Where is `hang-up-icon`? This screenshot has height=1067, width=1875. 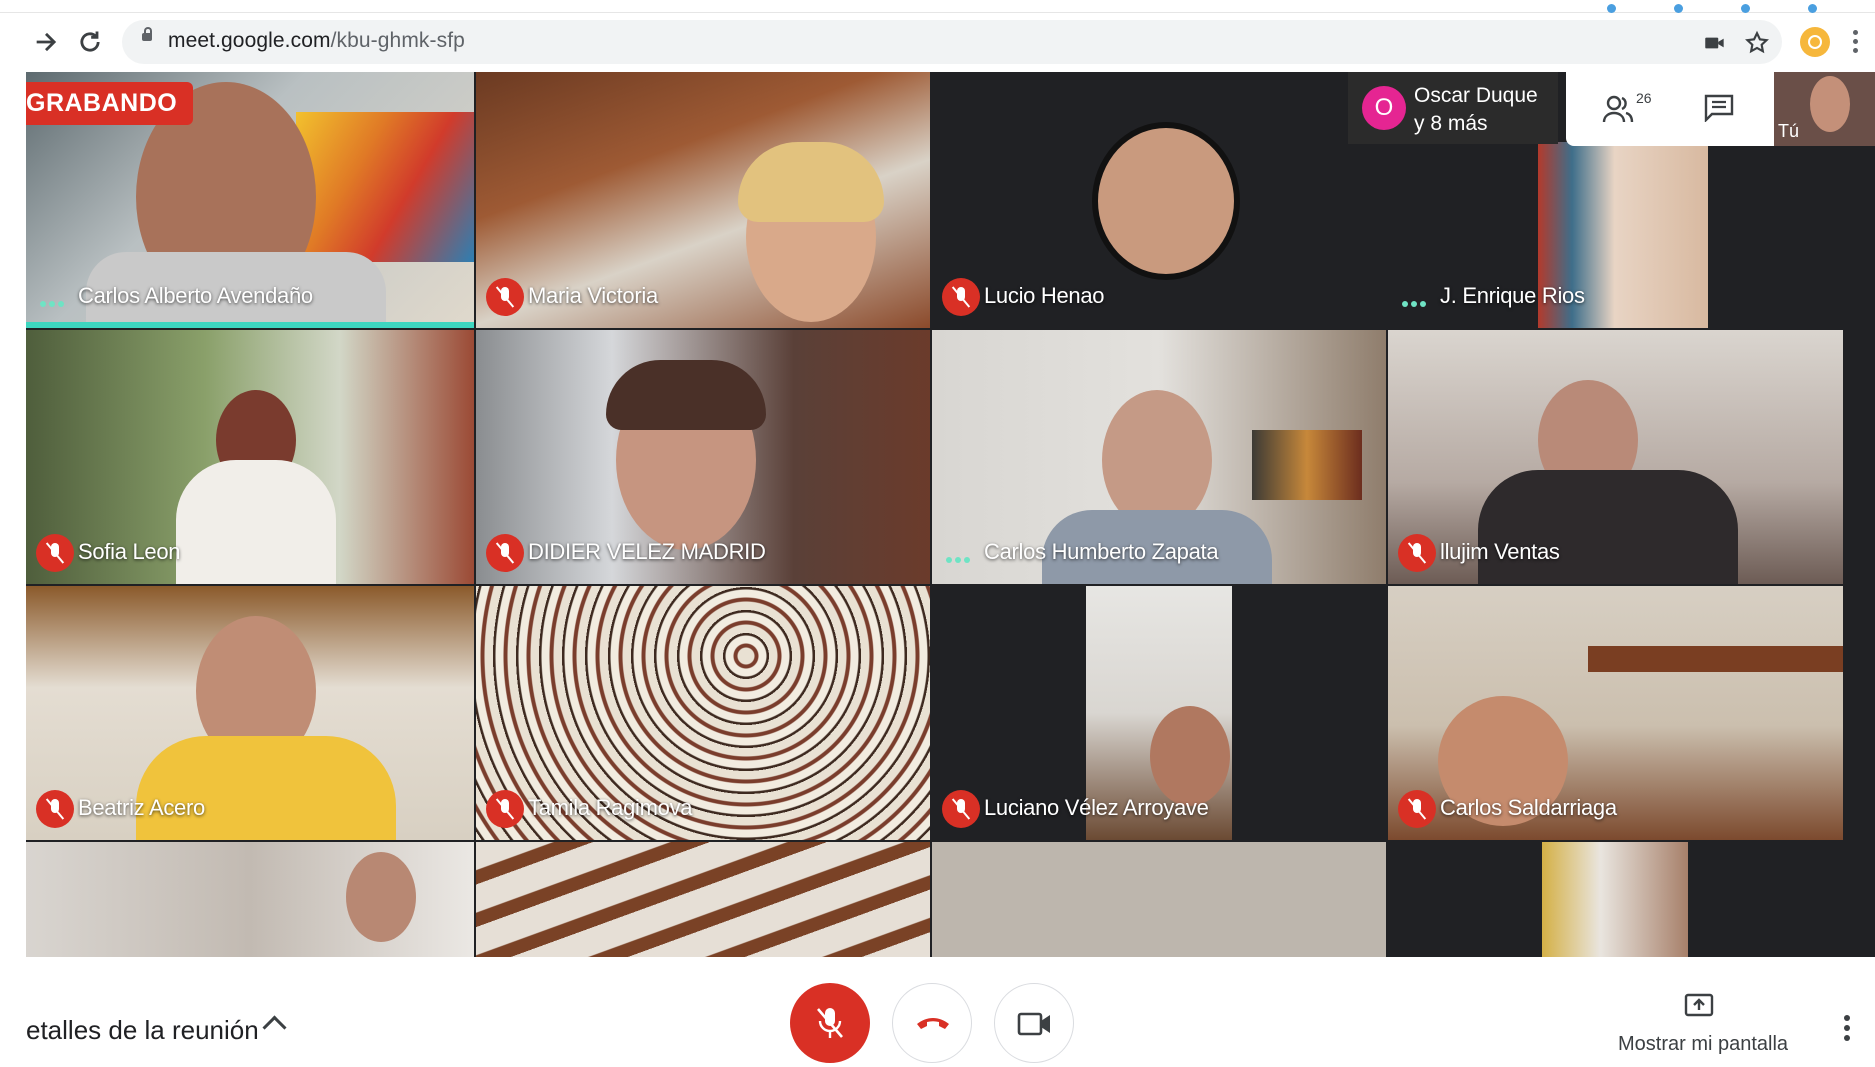
hang-up-icon is located at coordinates (933, 1023).